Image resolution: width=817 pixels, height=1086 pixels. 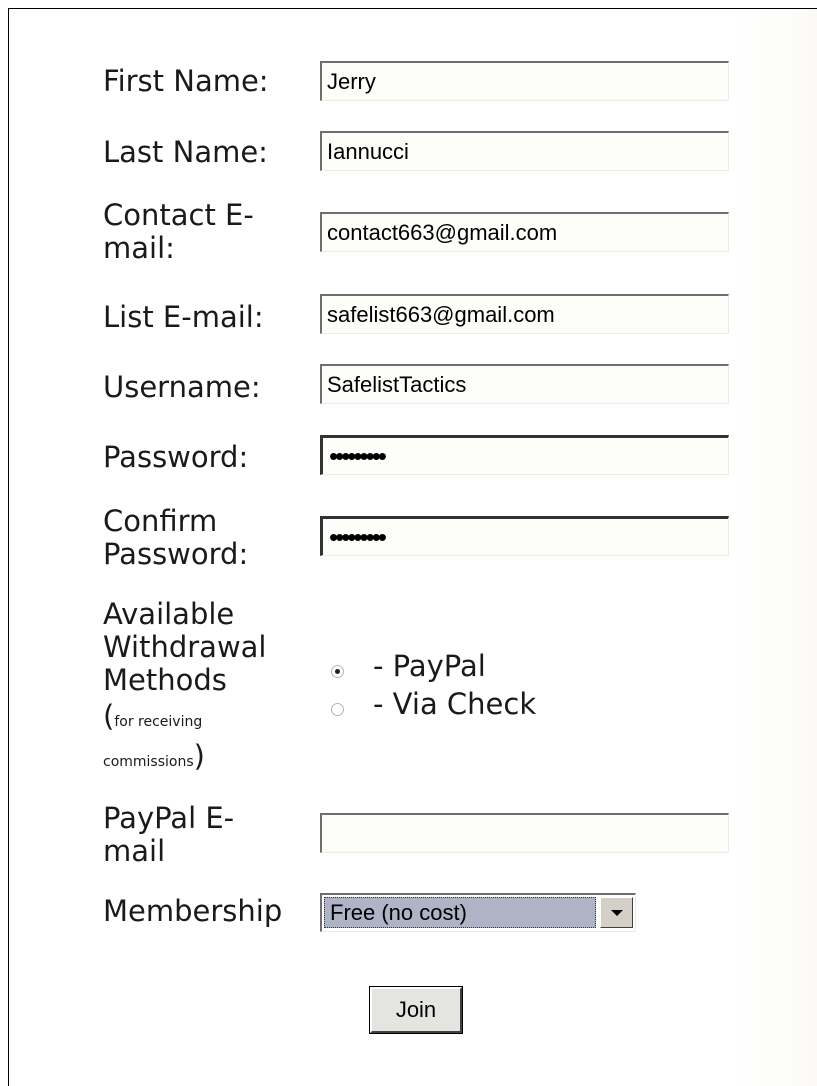 What do you see at coordinates (524, 81) in the screenshot?
I see `first-name-input: Jerry` at bounding box center [524, 81].